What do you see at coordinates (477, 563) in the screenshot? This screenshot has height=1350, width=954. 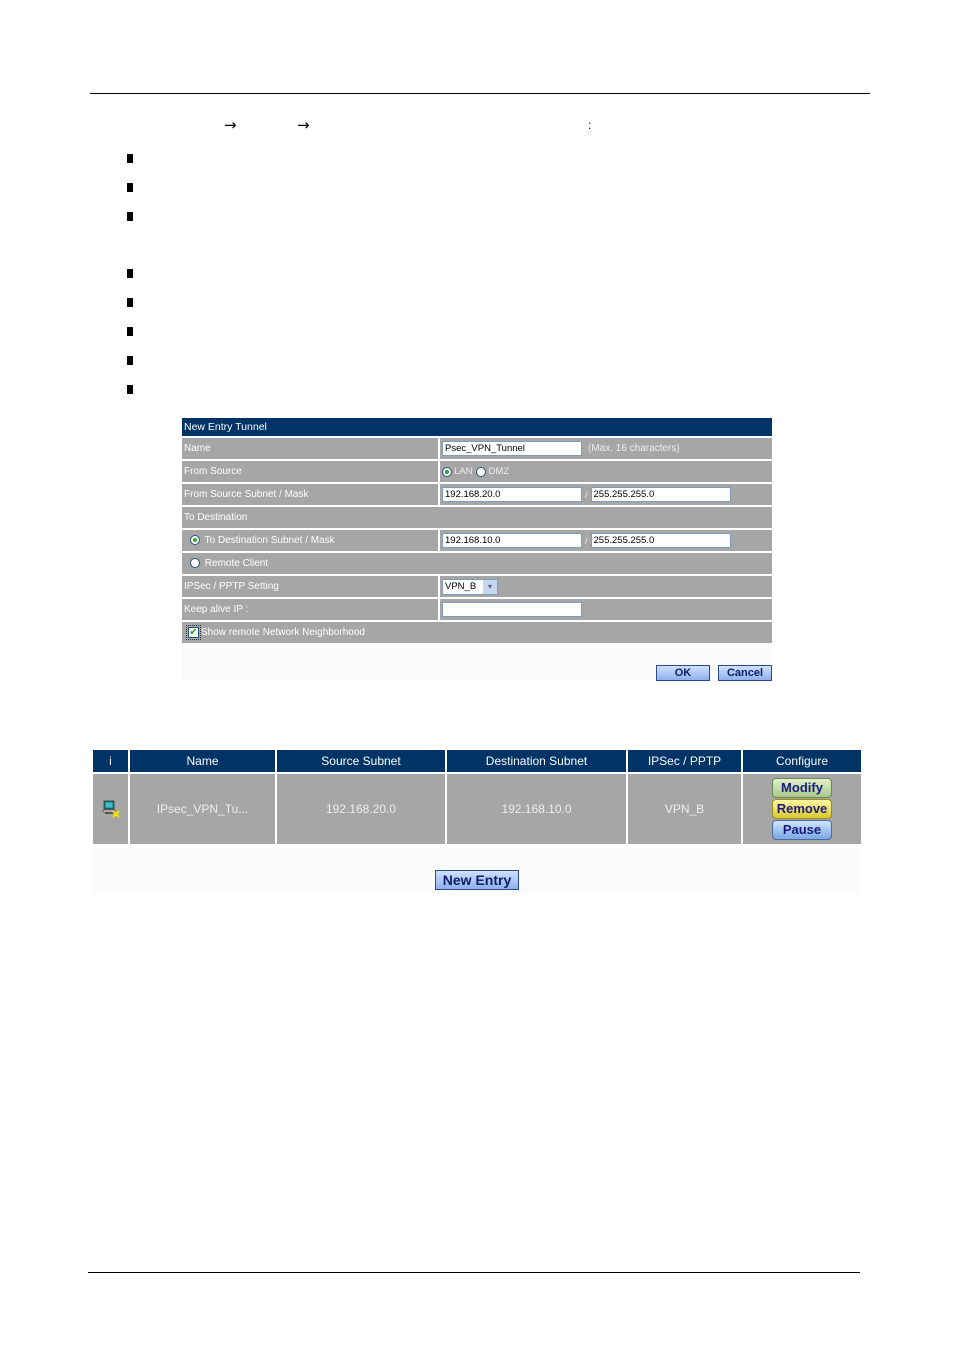 I see `remote-client-row: Remote Client` at bounding box center [477, 563].